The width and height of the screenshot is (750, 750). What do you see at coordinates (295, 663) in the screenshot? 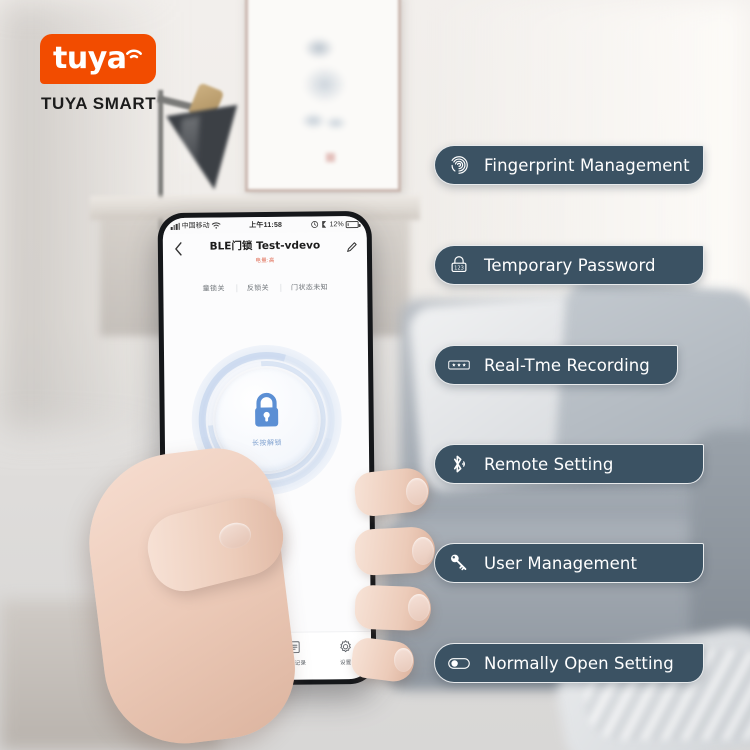
I see `tab-records-label: 开门记录` at bounding box center [295, 663].